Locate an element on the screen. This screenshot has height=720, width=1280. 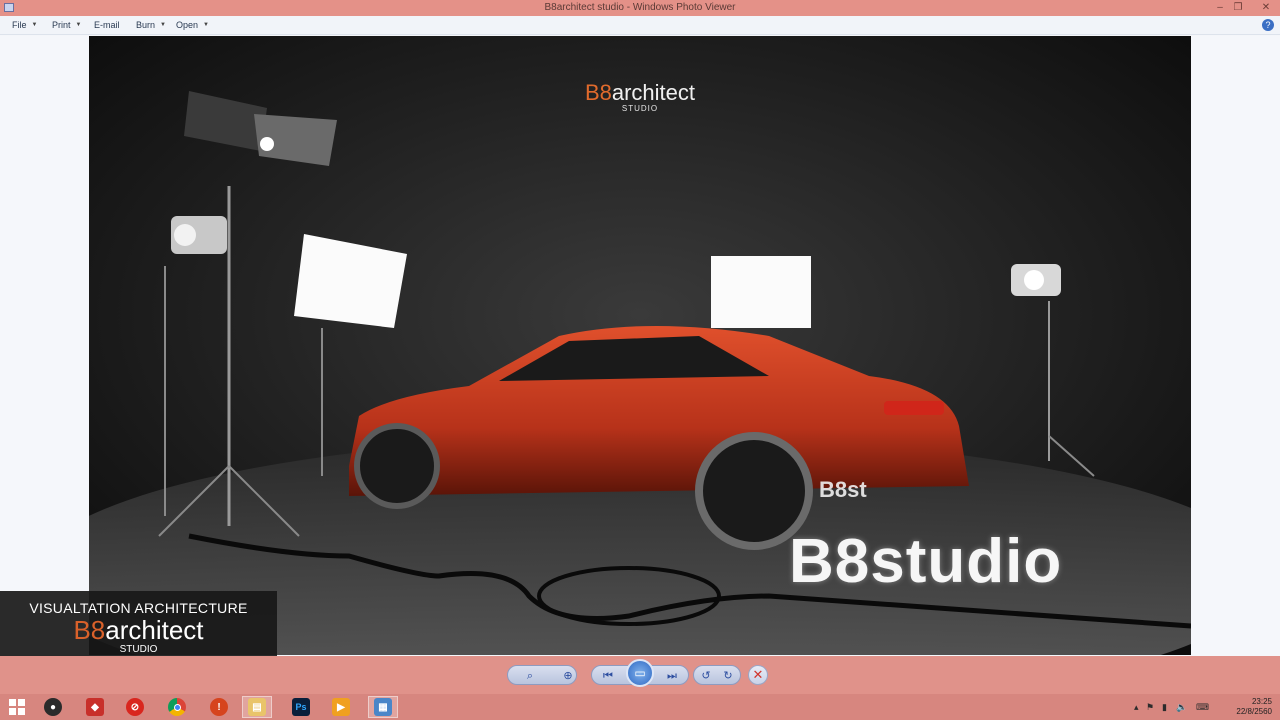
open-menu-label: Open is located at coordinates (187, 25).